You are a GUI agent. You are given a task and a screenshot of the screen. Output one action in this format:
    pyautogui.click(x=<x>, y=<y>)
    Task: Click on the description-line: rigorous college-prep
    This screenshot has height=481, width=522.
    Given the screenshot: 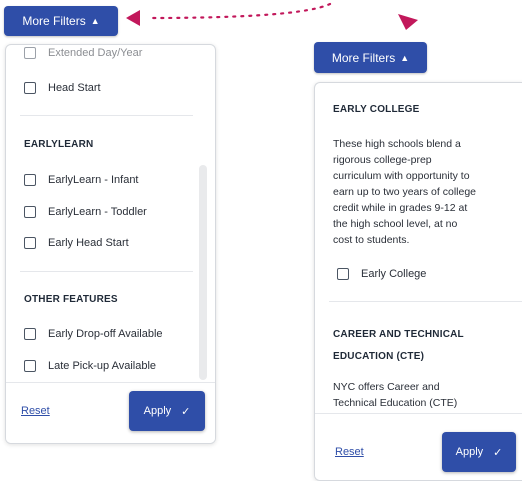 What is the action you would take?
    pyautogui.click(x=382, y=160)
    